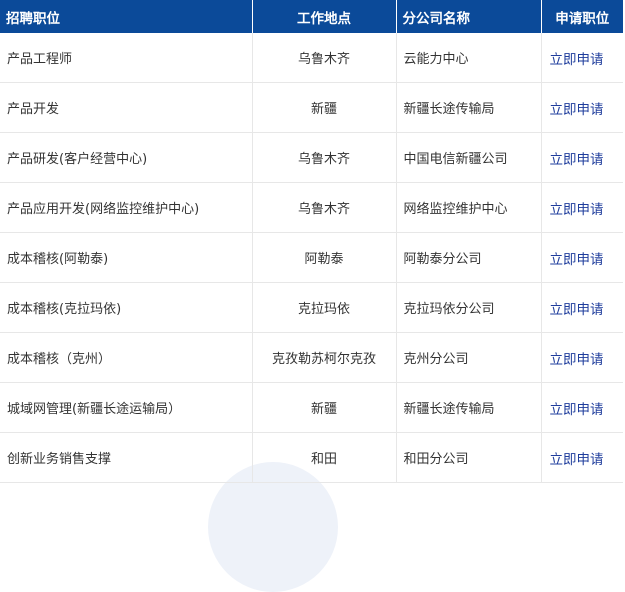  I want to click on job-branch: 云能力中心, so click(469, 58).